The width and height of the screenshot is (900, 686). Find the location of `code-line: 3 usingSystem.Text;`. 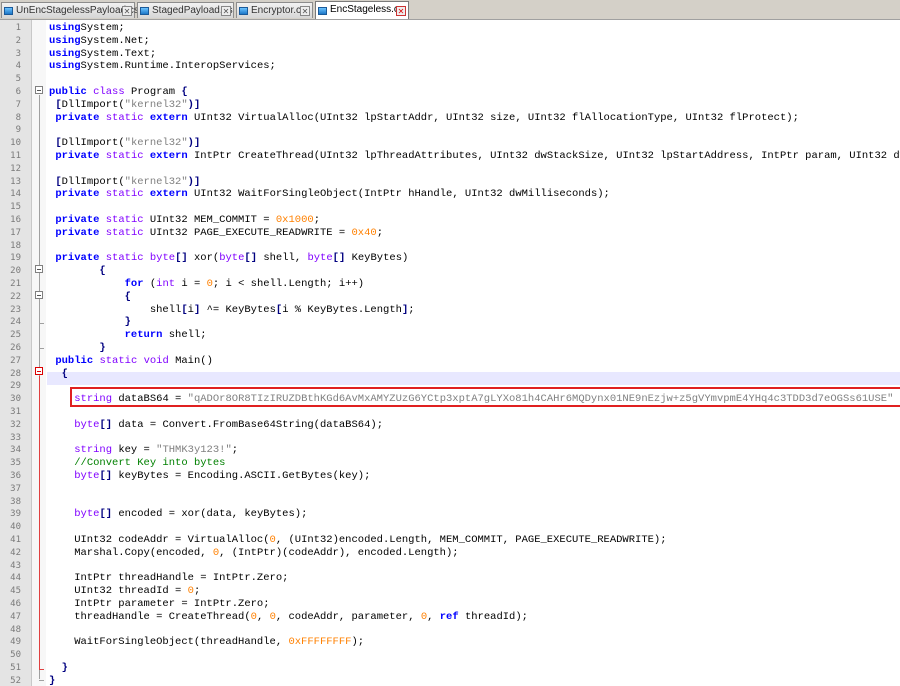

code-line: 3 usingSystem.Text; is located at coordinates (450, 54).